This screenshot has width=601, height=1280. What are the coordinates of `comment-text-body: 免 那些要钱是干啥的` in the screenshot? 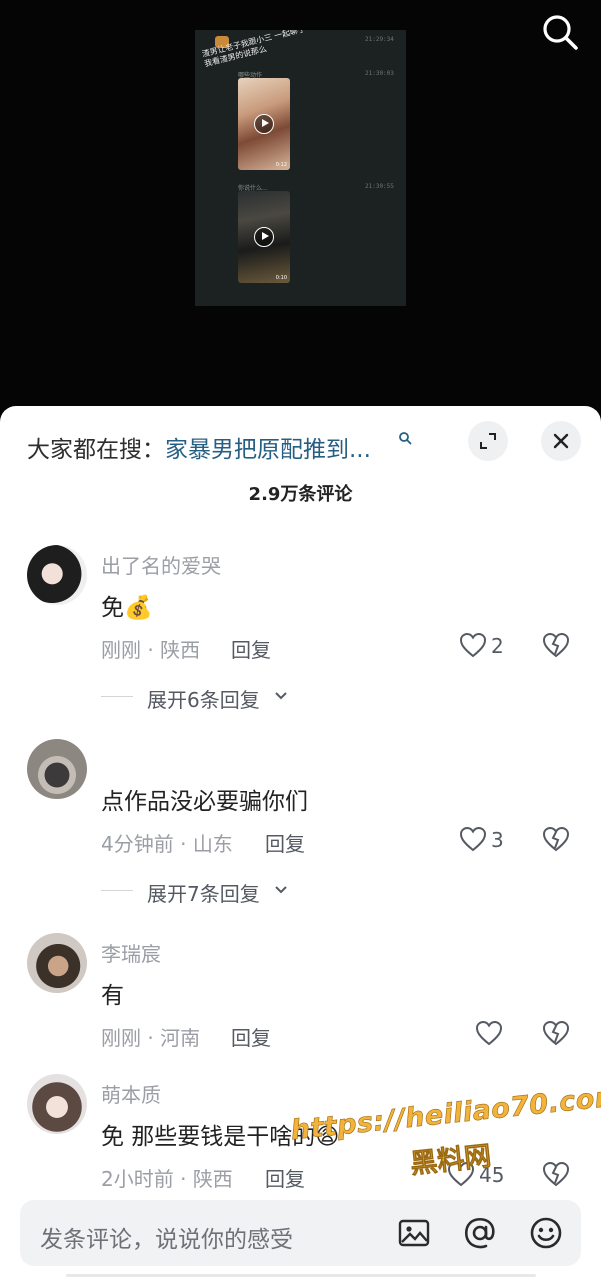 It's located at (208, 1137).